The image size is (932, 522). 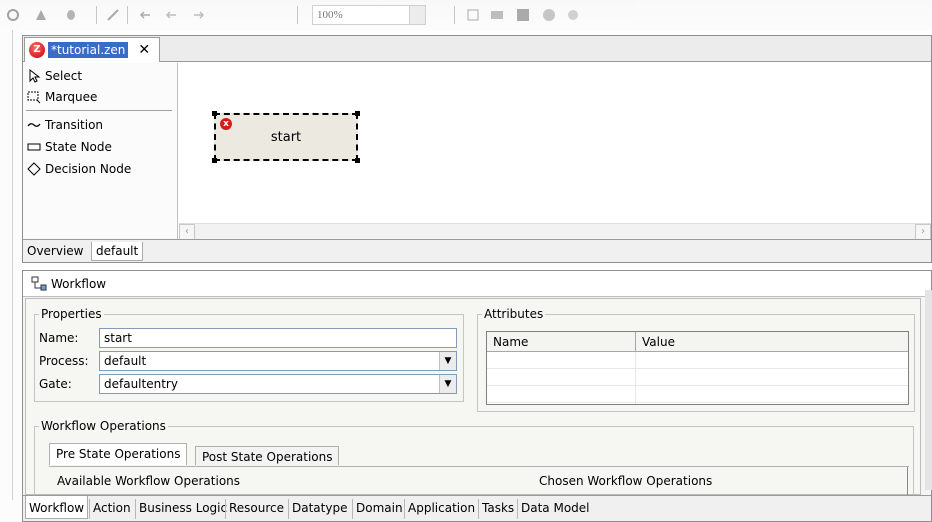 I want to click on state-node-icon, so click(x=34, y=147).